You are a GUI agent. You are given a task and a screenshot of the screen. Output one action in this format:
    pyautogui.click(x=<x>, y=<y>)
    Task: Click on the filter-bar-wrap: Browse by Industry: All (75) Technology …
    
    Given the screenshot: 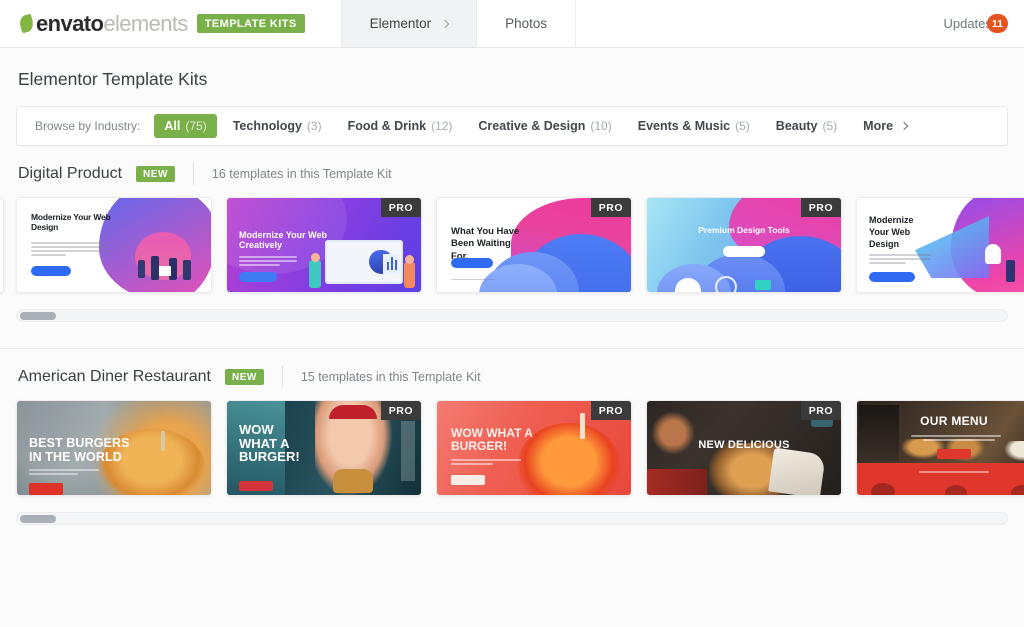 What is the action you would take?
    pyautogui.click(x=512, y=118)
    